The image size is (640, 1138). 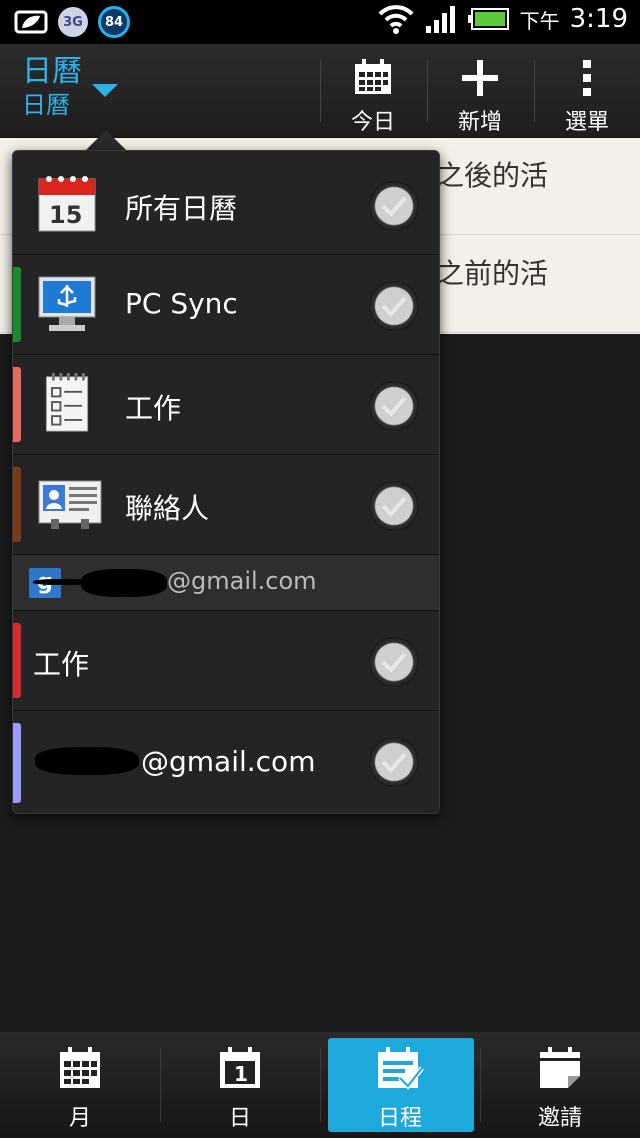 I want to click on menu-label: 選單, so click(x=586, y=122).